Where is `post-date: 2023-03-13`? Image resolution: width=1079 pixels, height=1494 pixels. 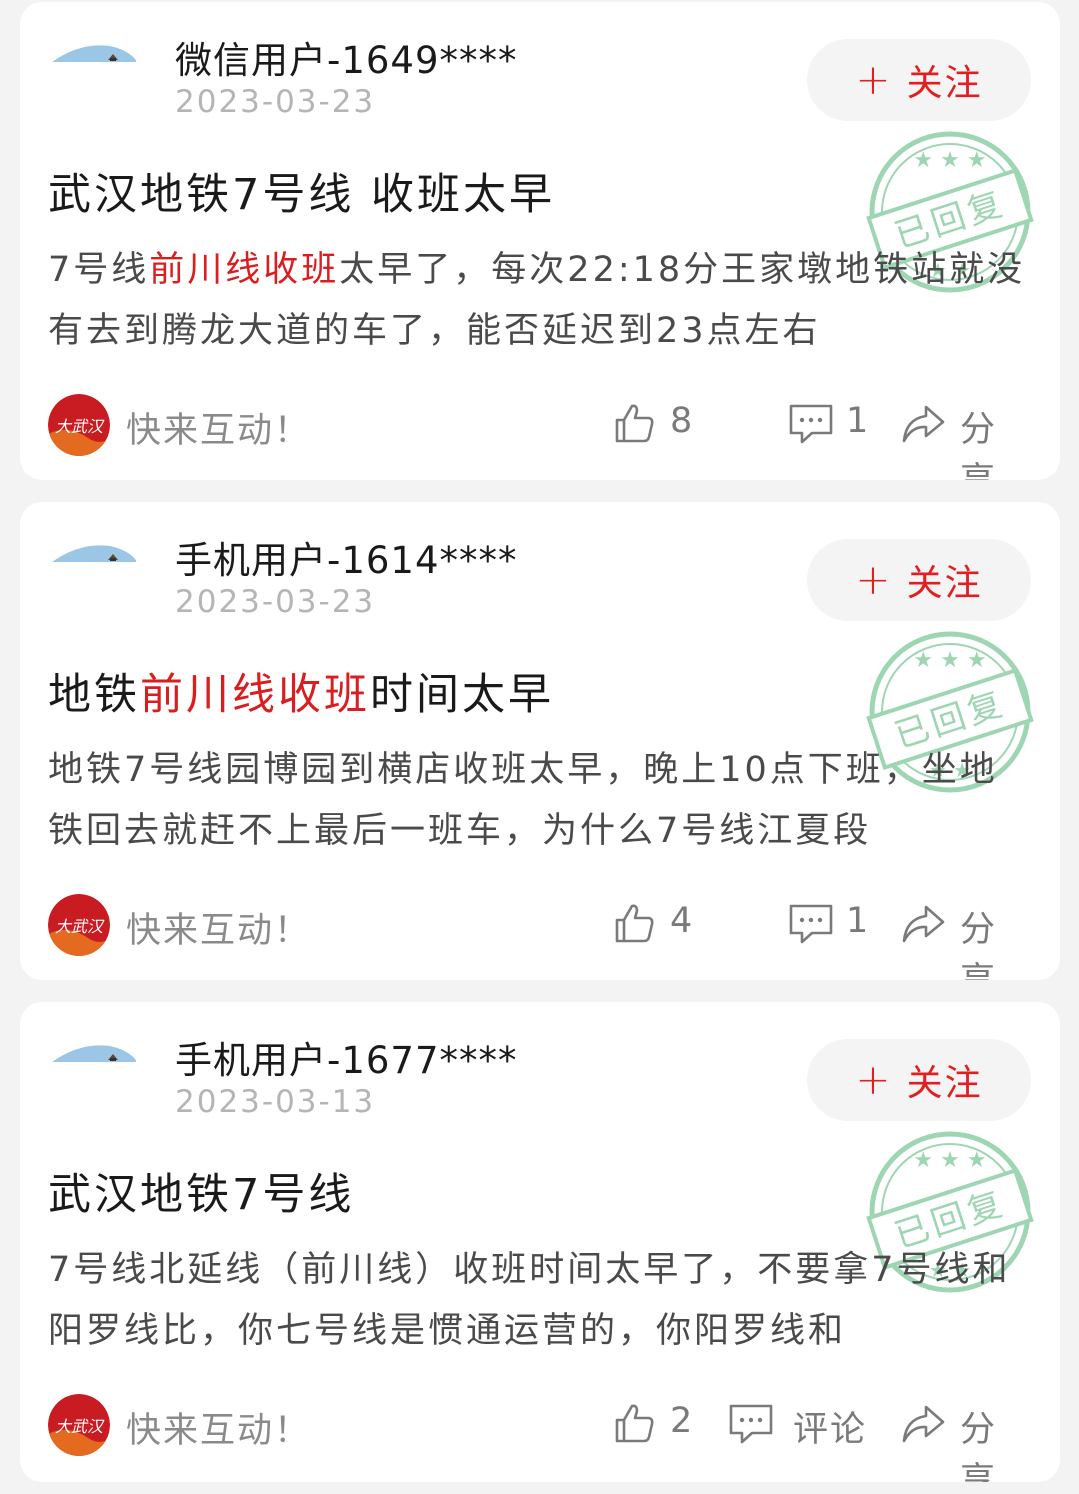
post-date: 2023-03-13 is located at coordinates (275, 1102).